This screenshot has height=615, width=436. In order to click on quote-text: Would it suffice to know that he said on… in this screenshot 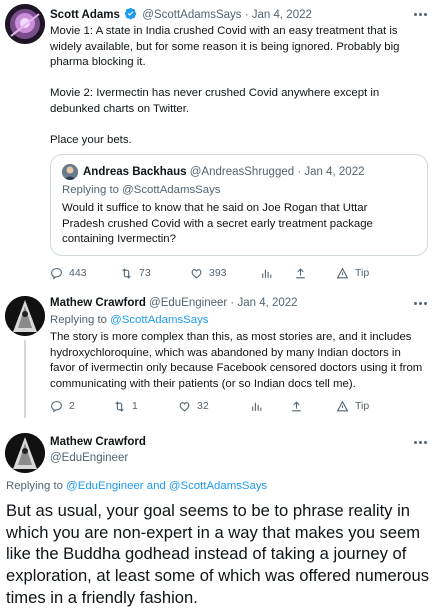, I will do `click(217, 223)`.